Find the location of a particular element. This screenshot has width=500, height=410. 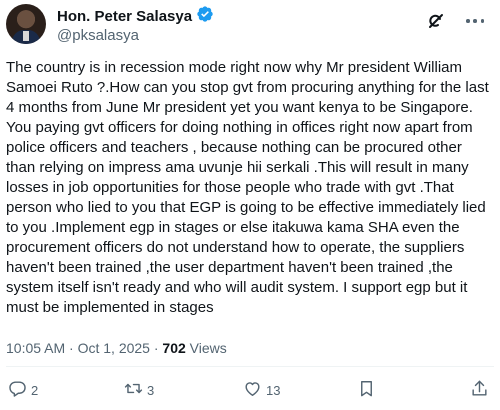

share-icon is located at coordinates (479, 390).